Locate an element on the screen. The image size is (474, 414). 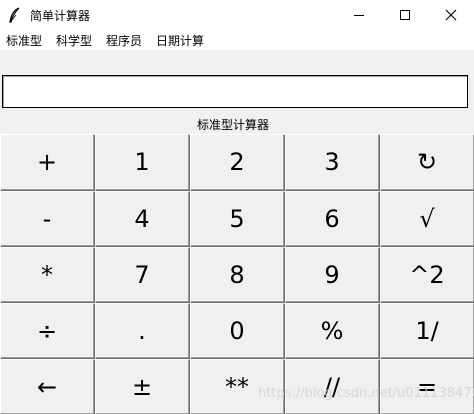
key-floor-divide: // is located at coordinates (332, 386).